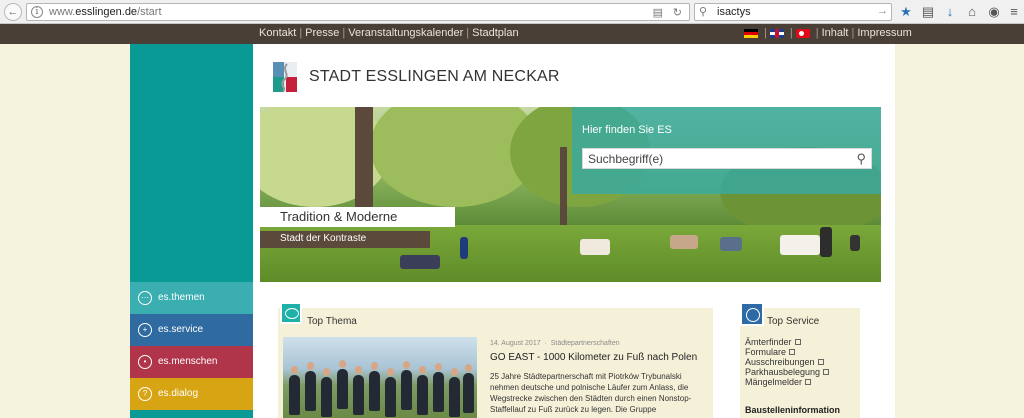 The height and width of the screenshot is (418, 1024). I want to click on baustelleninformation-heading: Baustelleninformation, so click(792, 410).